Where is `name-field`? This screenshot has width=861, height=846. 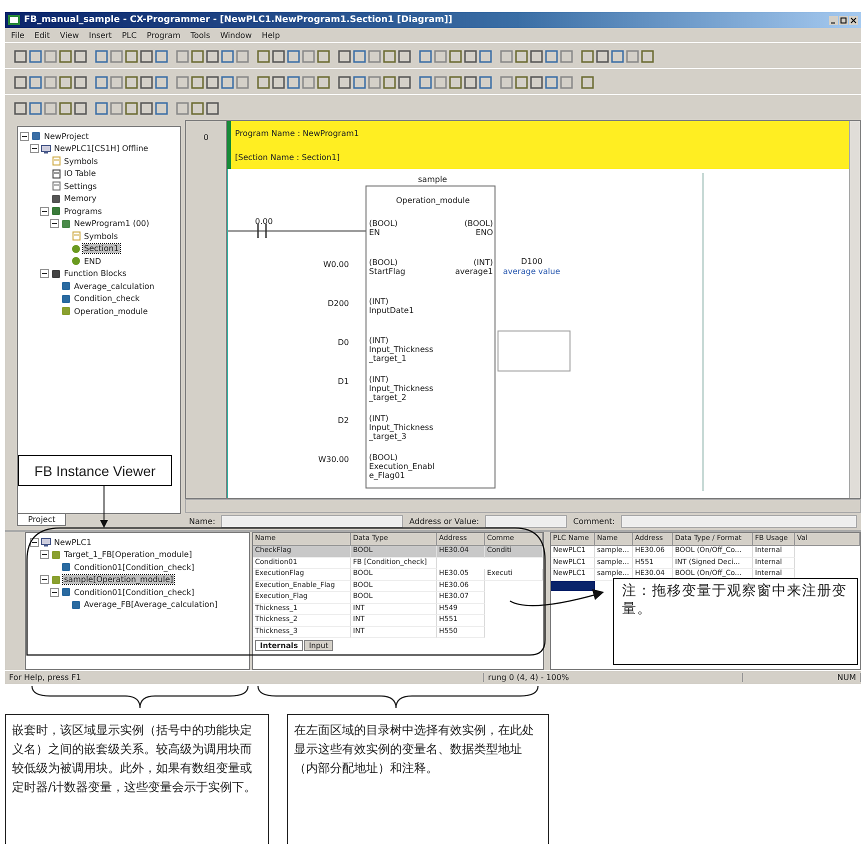
name-field is located at coordinates (312, 521).